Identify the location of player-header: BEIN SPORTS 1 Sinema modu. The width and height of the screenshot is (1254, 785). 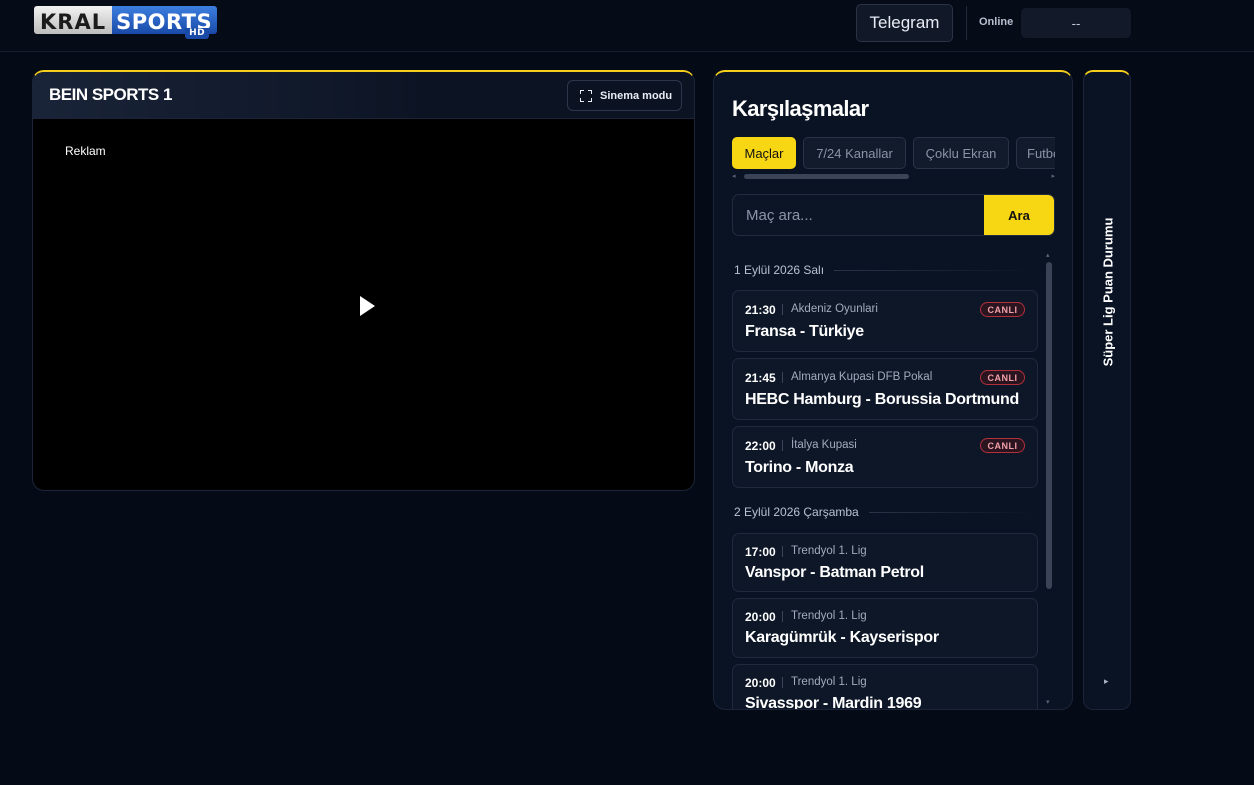
(363, 95).